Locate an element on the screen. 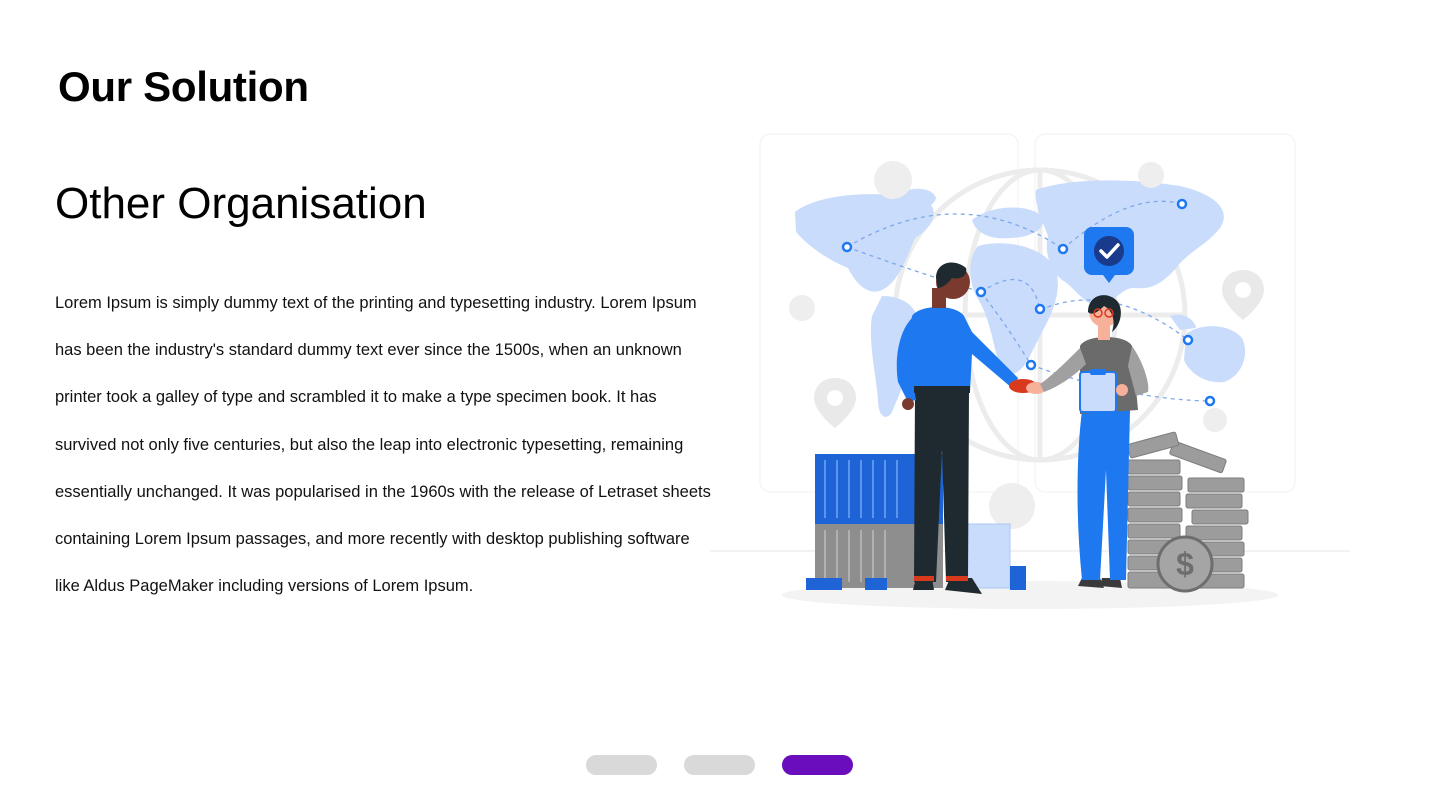 The height and width of the screenshot is (811, 1441). page-title: Our Solution is located at coordinates (183, 86).